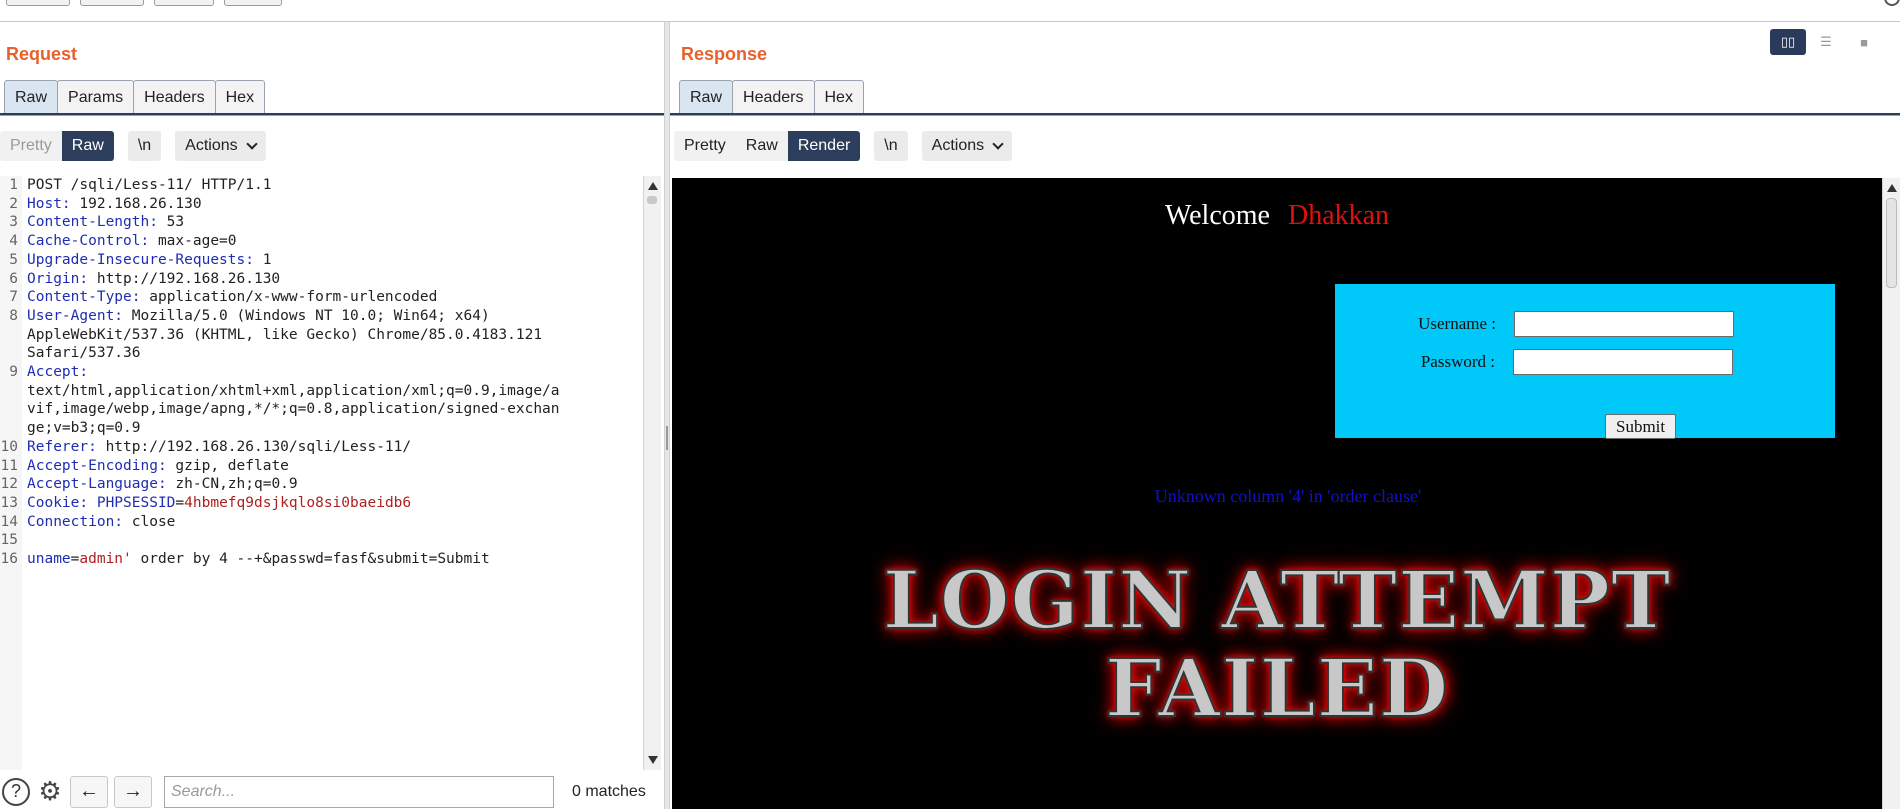 The width and height of the screenshot is (1900, 809). What do you see at coordinates (13, 372) in the screenshot?
I see `line-number: 9` at bounding box center [13, 372].